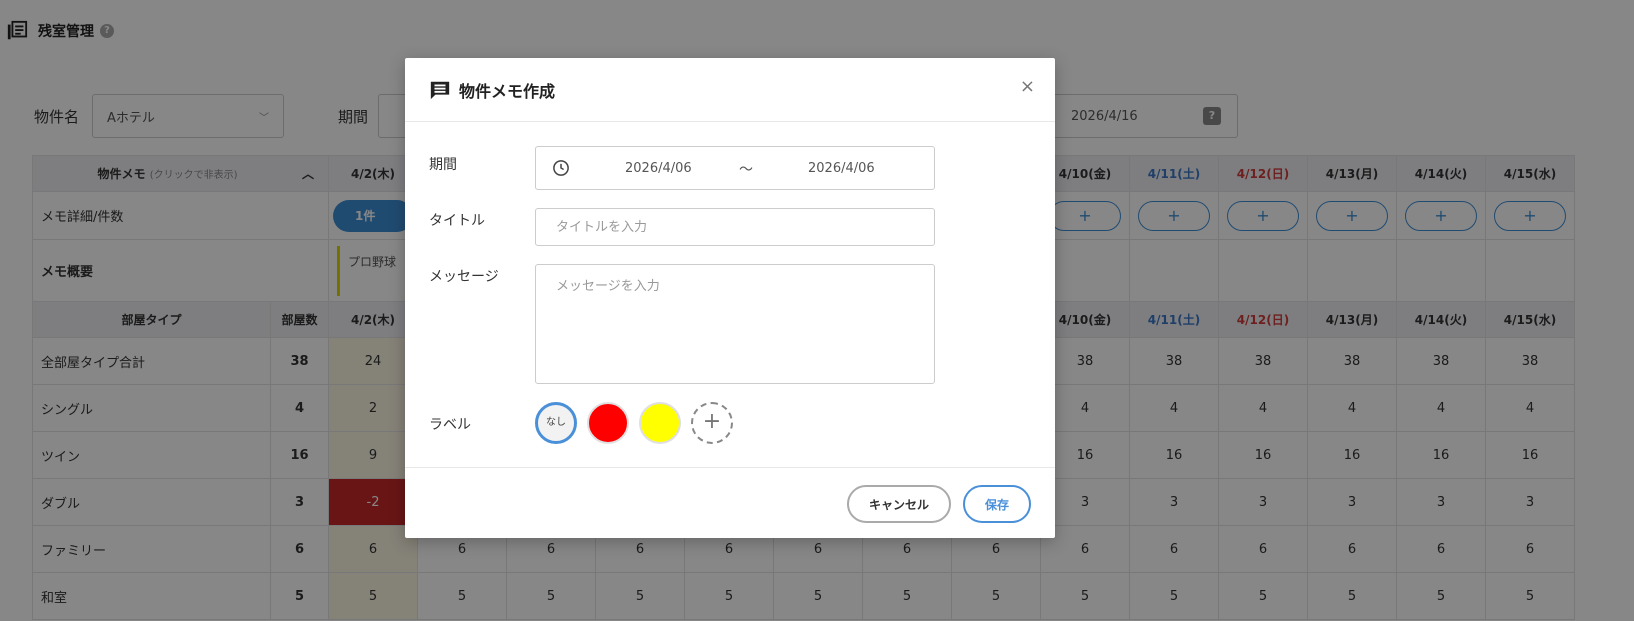 This screenshot has width=1634, height=621. I want to click on memo-period-end: 2026/4/06, so click(841, 168).